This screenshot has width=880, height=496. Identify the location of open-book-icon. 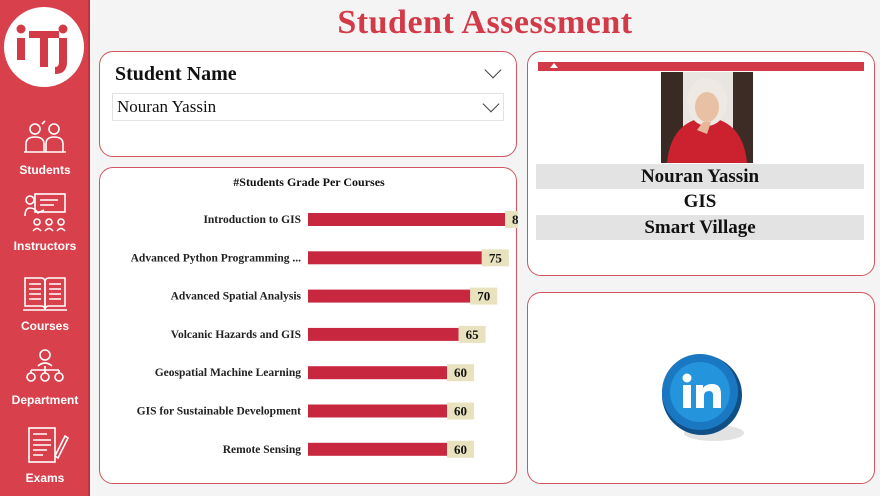
(45, 294).